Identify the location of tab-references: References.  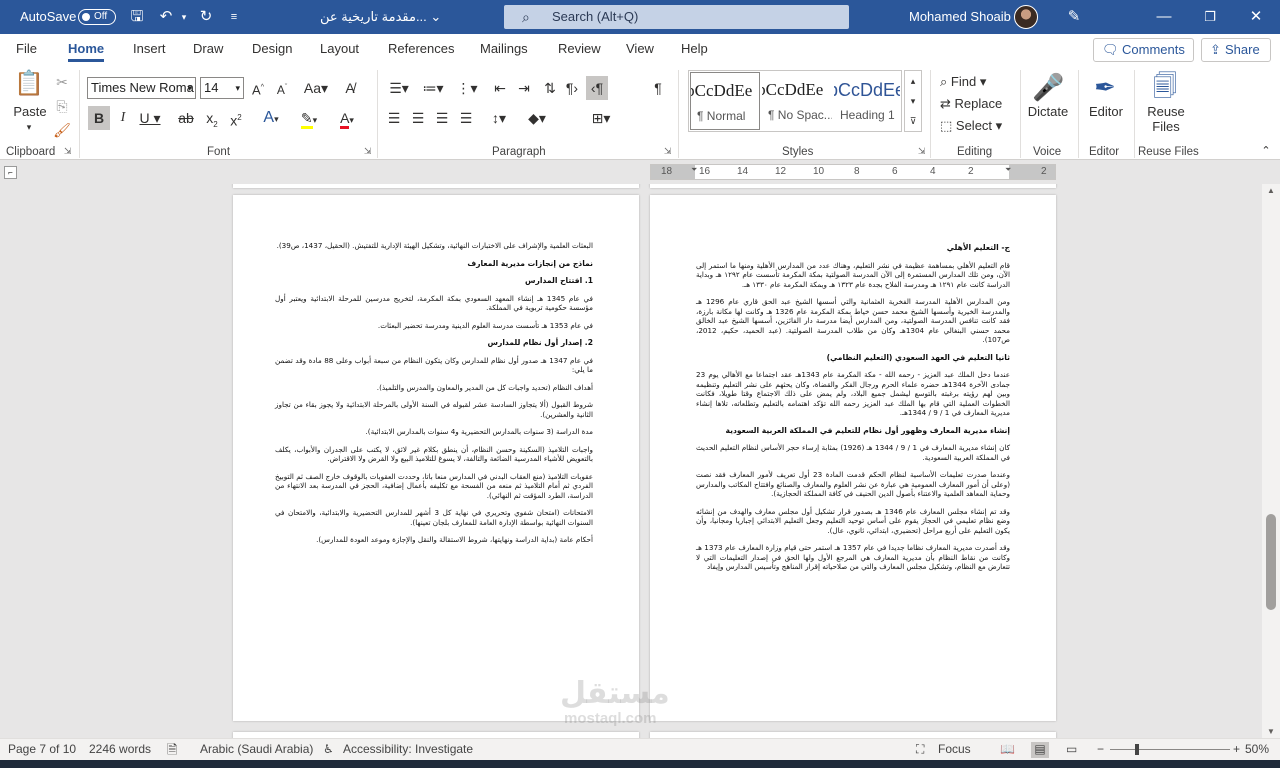
(421, 49).